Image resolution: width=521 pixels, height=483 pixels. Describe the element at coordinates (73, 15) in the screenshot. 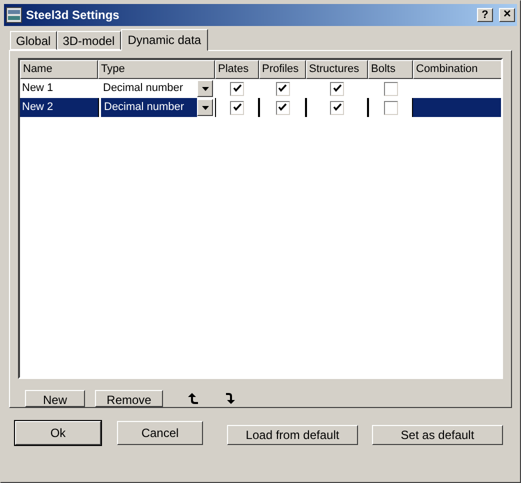

I see `window-title: Steel3d Settings` at that location.